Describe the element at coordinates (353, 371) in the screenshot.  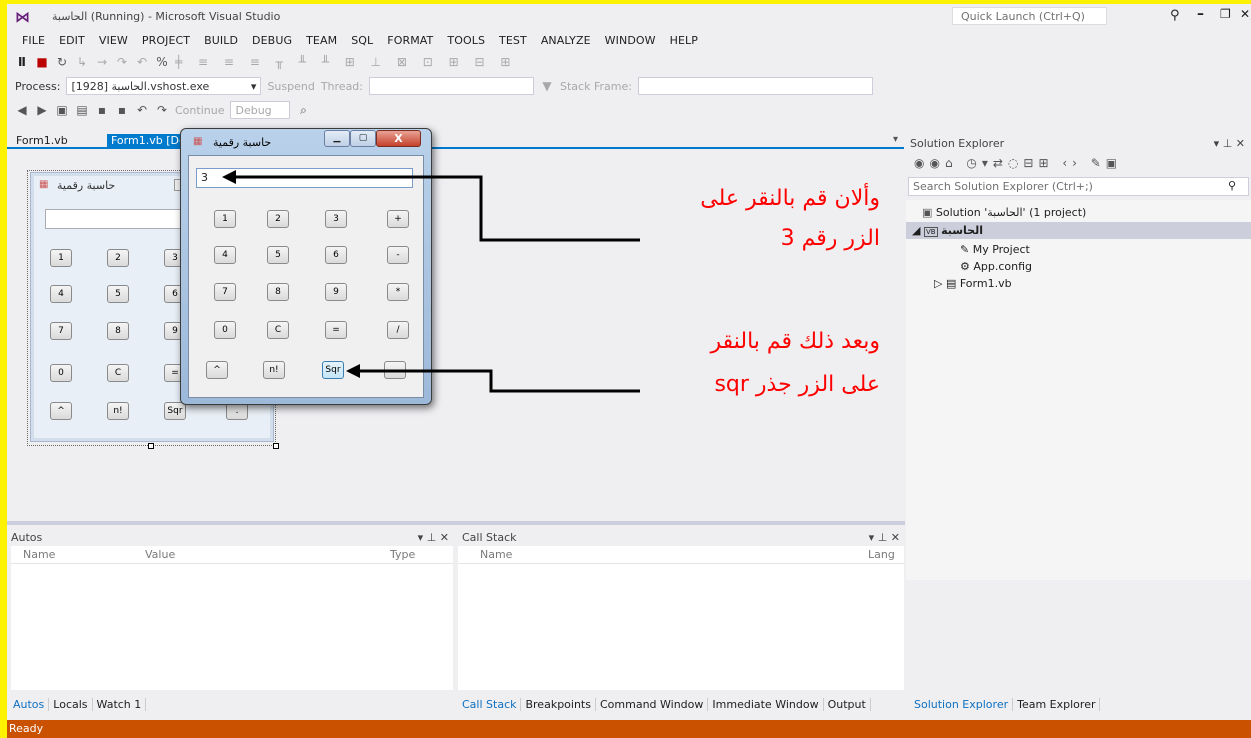
I see `arrow-head-sqr` at that location.